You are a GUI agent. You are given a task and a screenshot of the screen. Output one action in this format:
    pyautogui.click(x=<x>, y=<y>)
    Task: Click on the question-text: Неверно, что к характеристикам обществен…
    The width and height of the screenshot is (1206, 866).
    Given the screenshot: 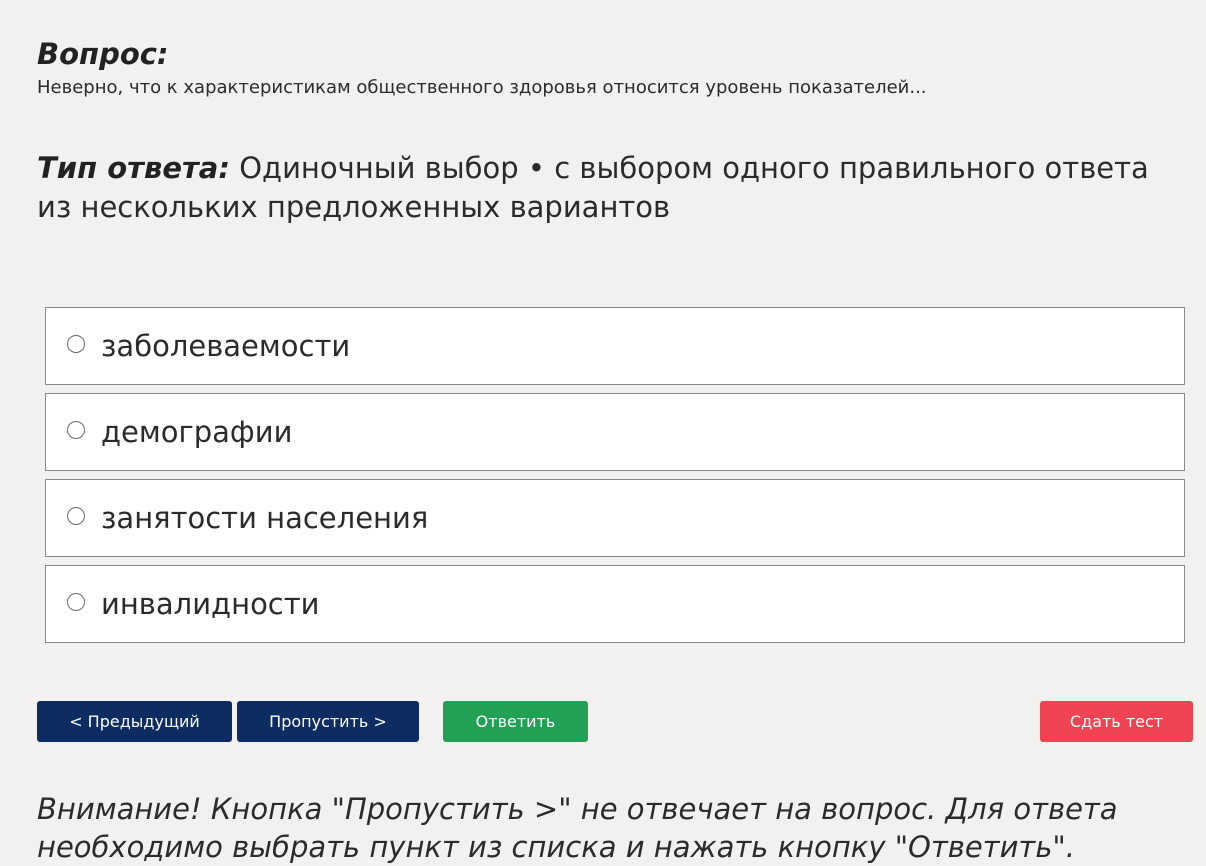 What is the action you would take?
    pyautogui.click(x=482, y=87)
    